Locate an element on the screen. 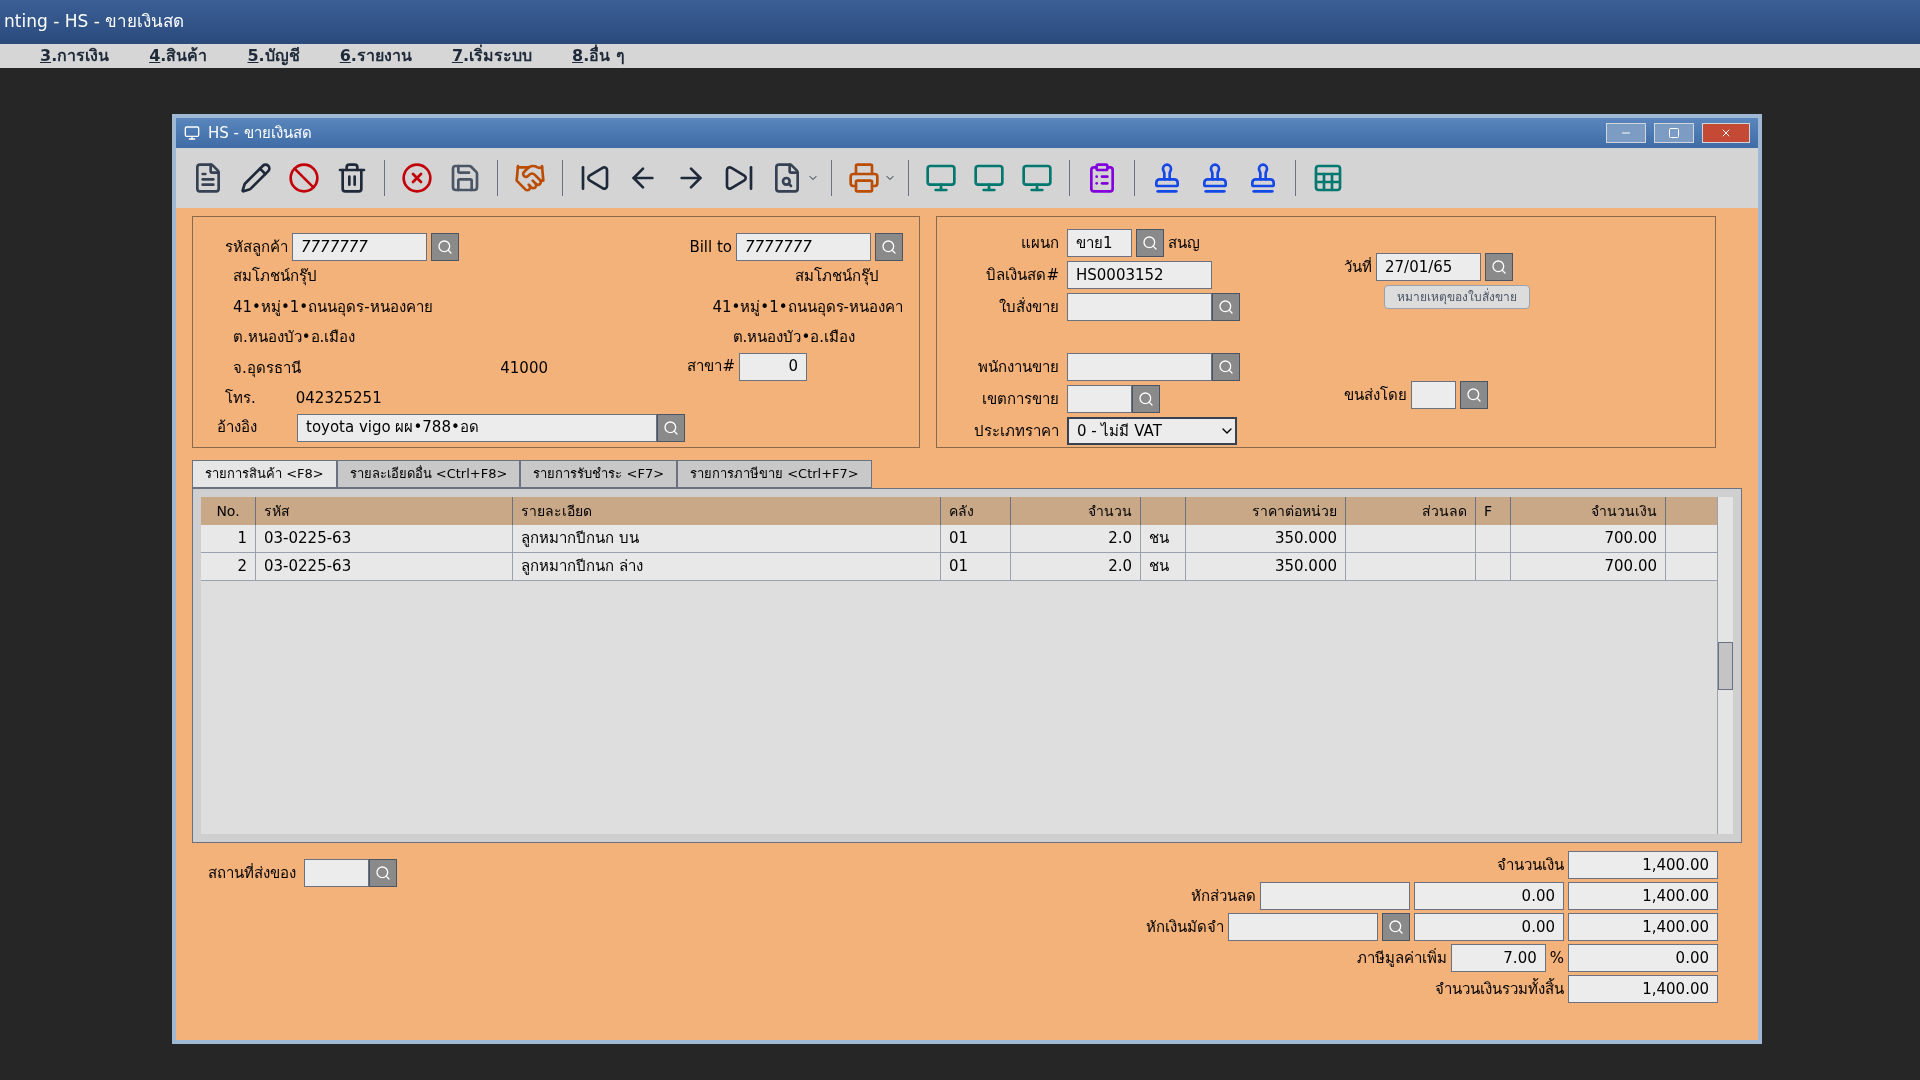 The height and width of the screenshot is (1080, 1920). label: พนักงานขาย is located at coordinates (1018, 367).